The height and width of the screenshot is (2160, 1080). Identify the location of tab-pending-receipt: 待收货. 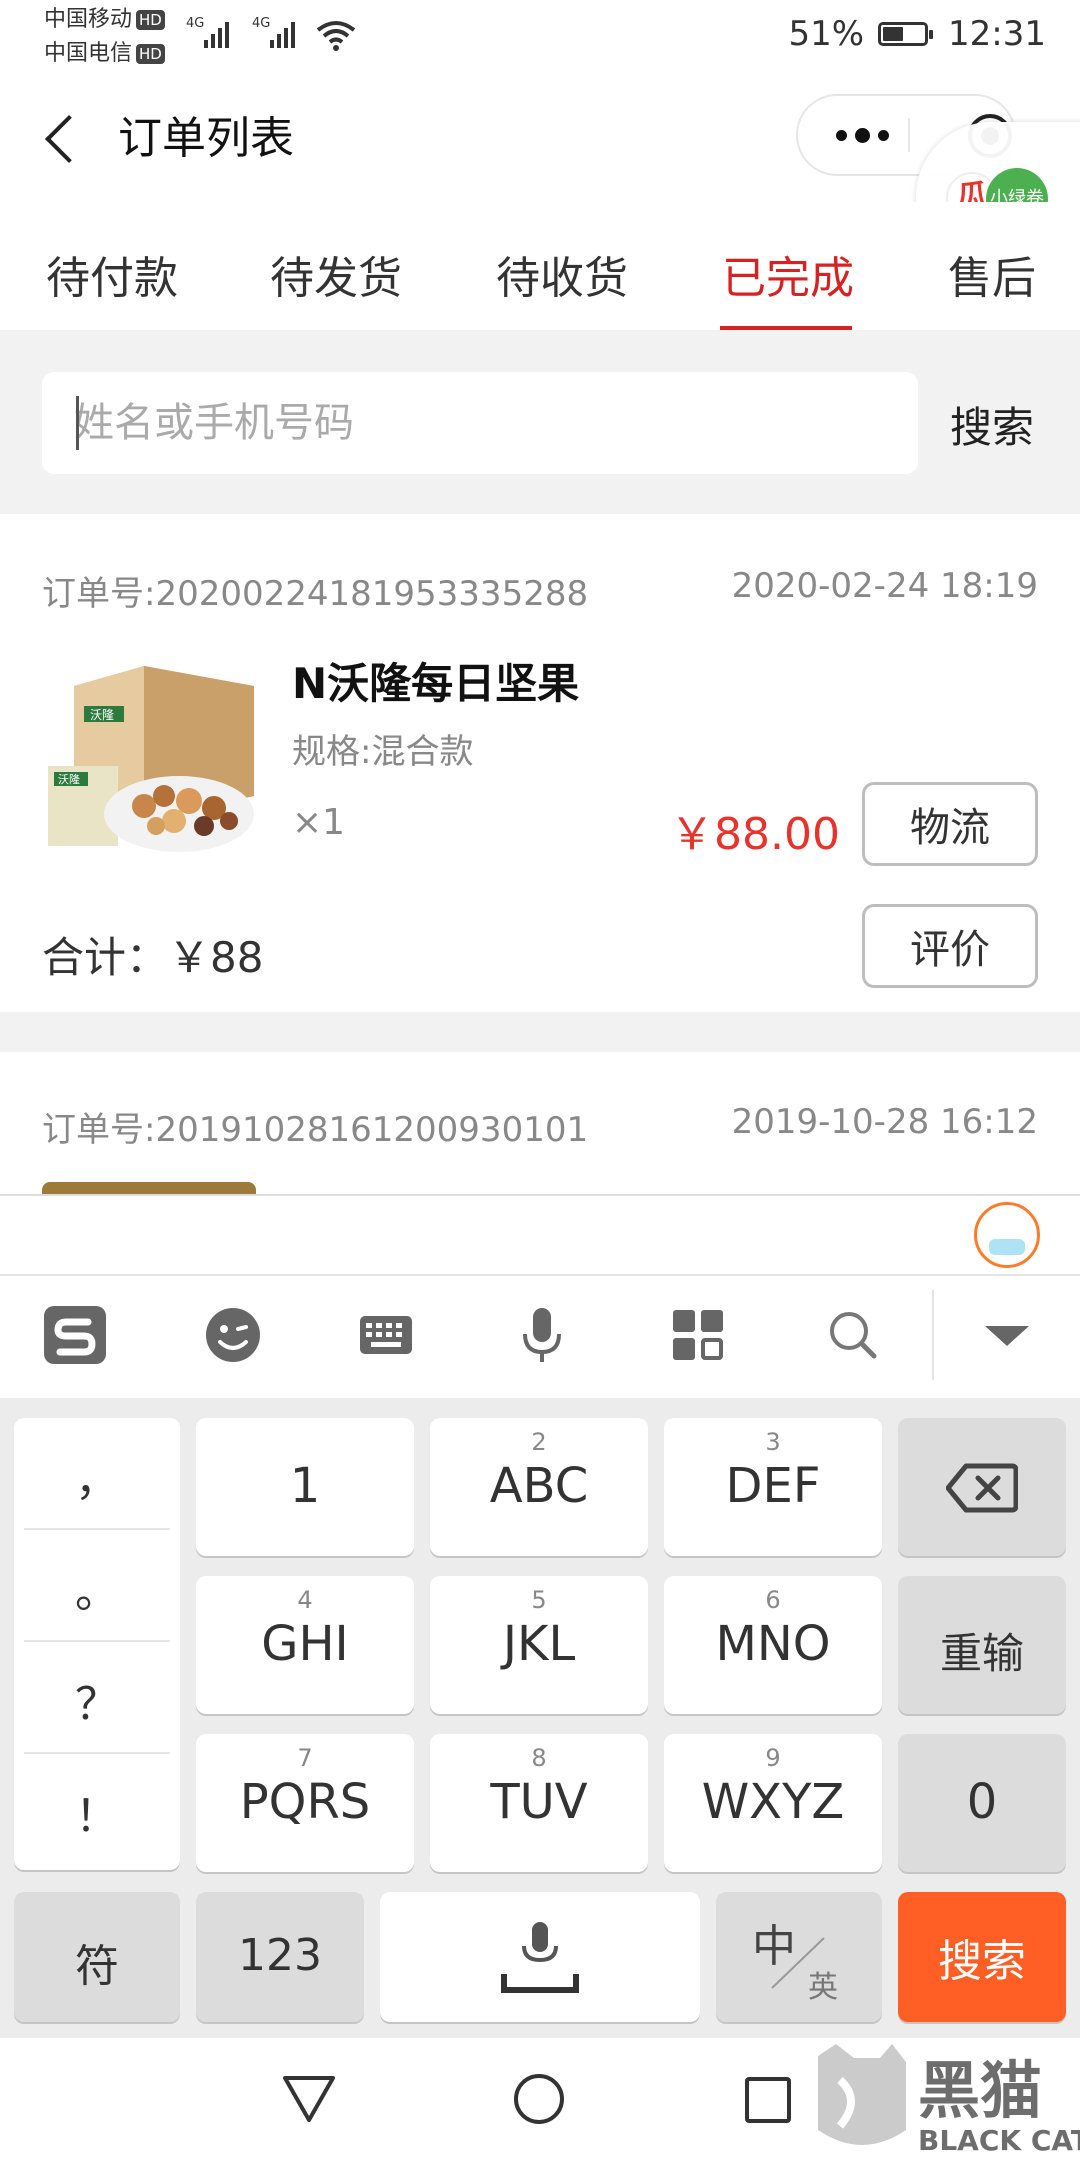
(562, 274).